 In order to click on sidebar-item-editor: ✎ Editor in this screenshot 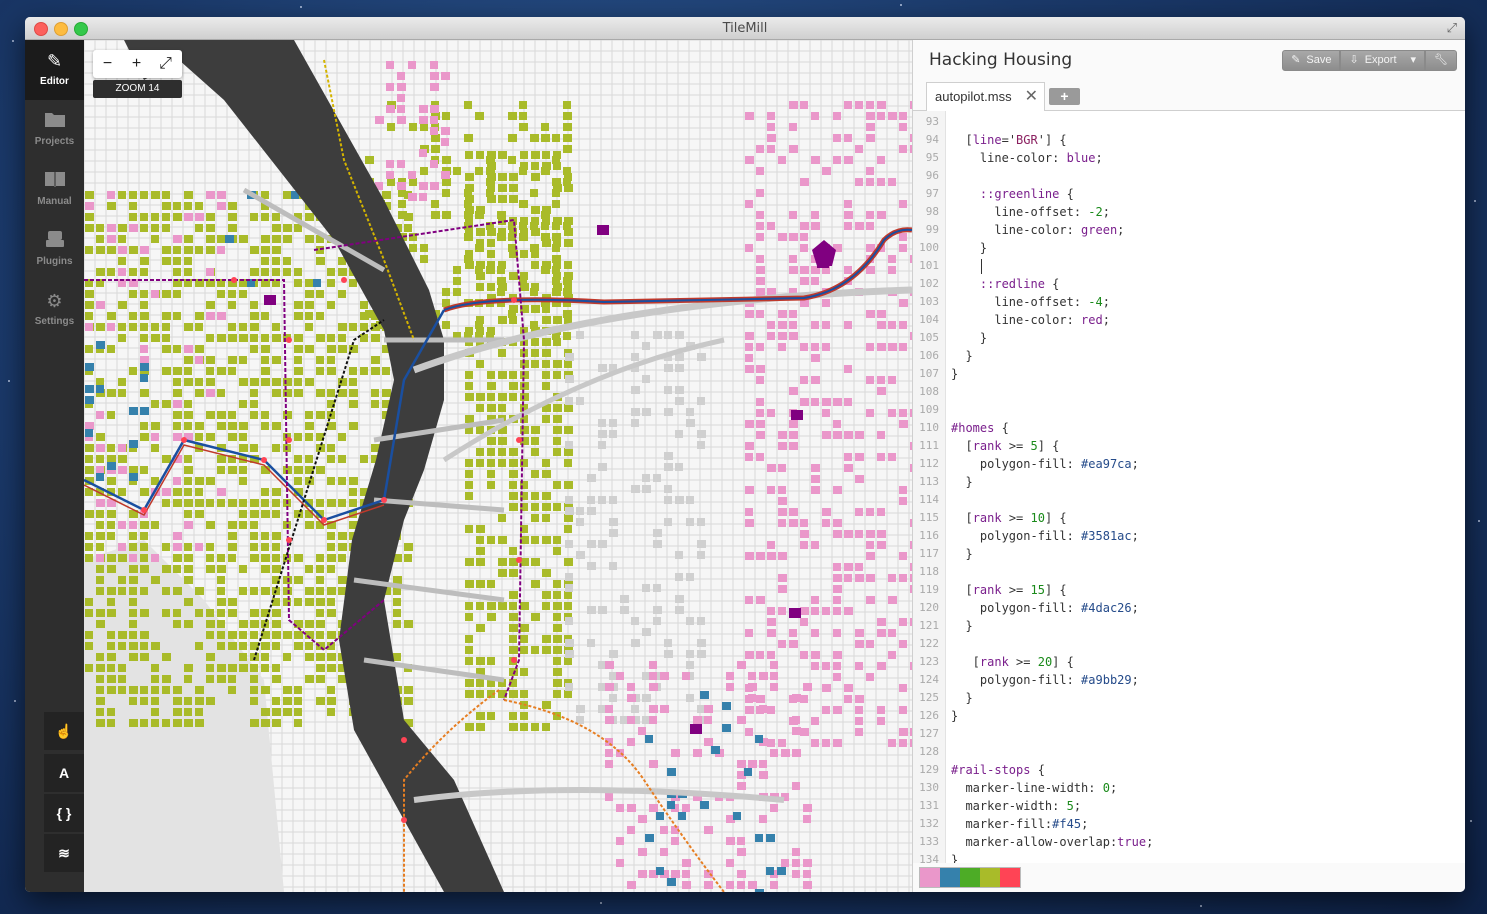, I will do `click(54, 70)`.